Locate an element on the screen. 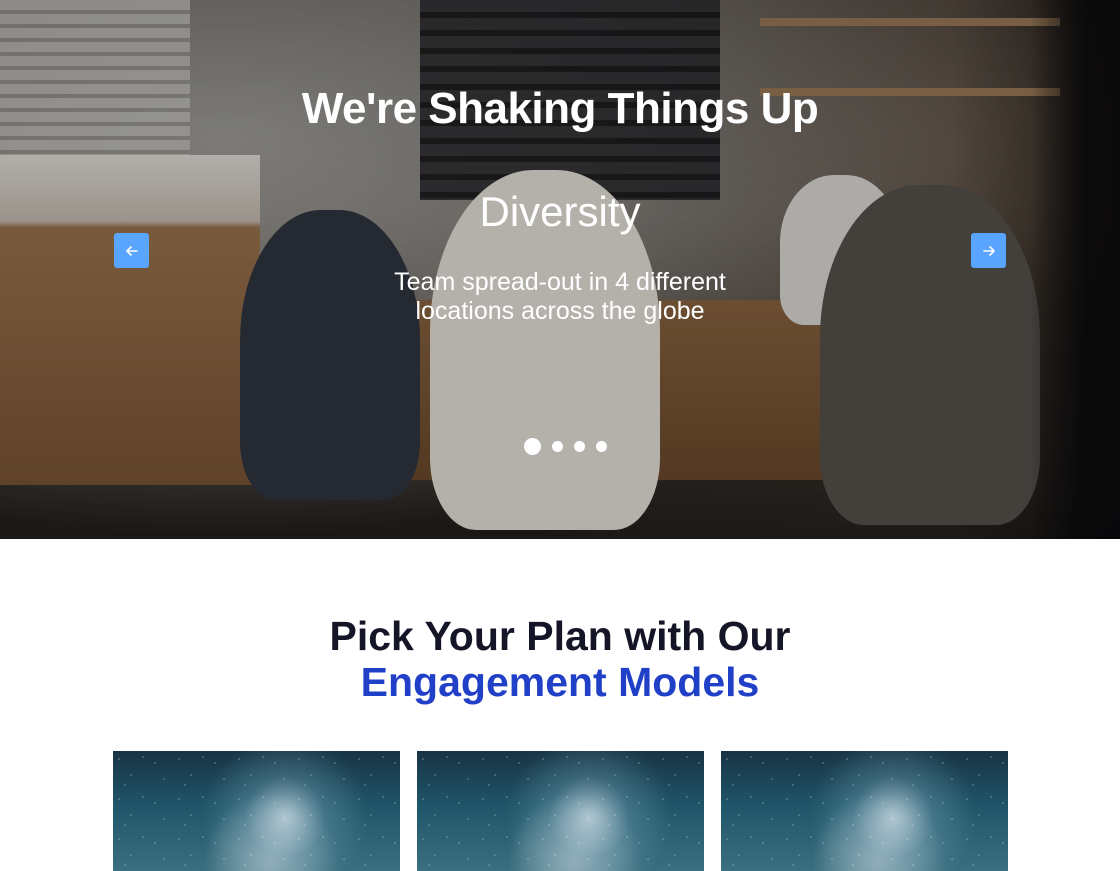 This screenshot has height=871, width=1120. hero-title: We're Shaking Things Up is located at coordinates (560, 108).